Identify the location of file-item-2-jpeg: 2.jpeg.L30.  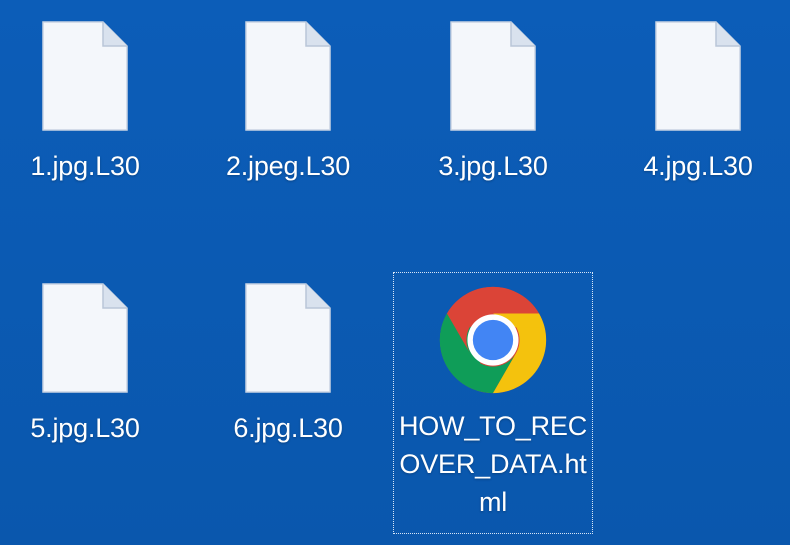
(288, 103).